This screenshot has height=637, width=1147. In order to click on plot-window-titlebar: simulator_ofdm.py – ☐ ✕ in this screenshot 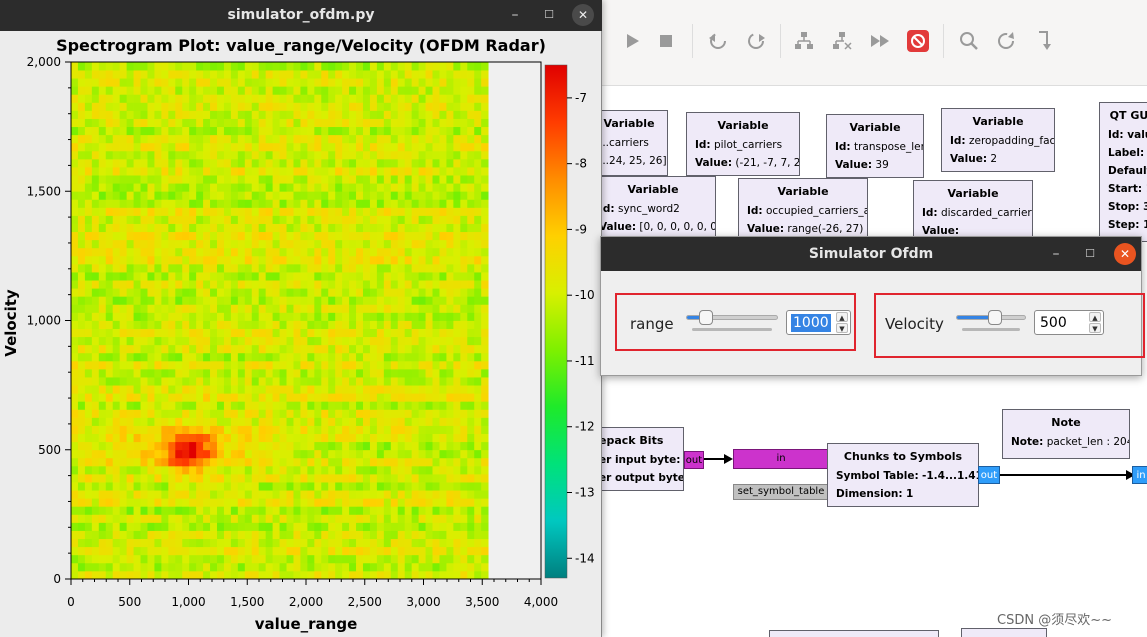, I will do `click(301, 15)`.